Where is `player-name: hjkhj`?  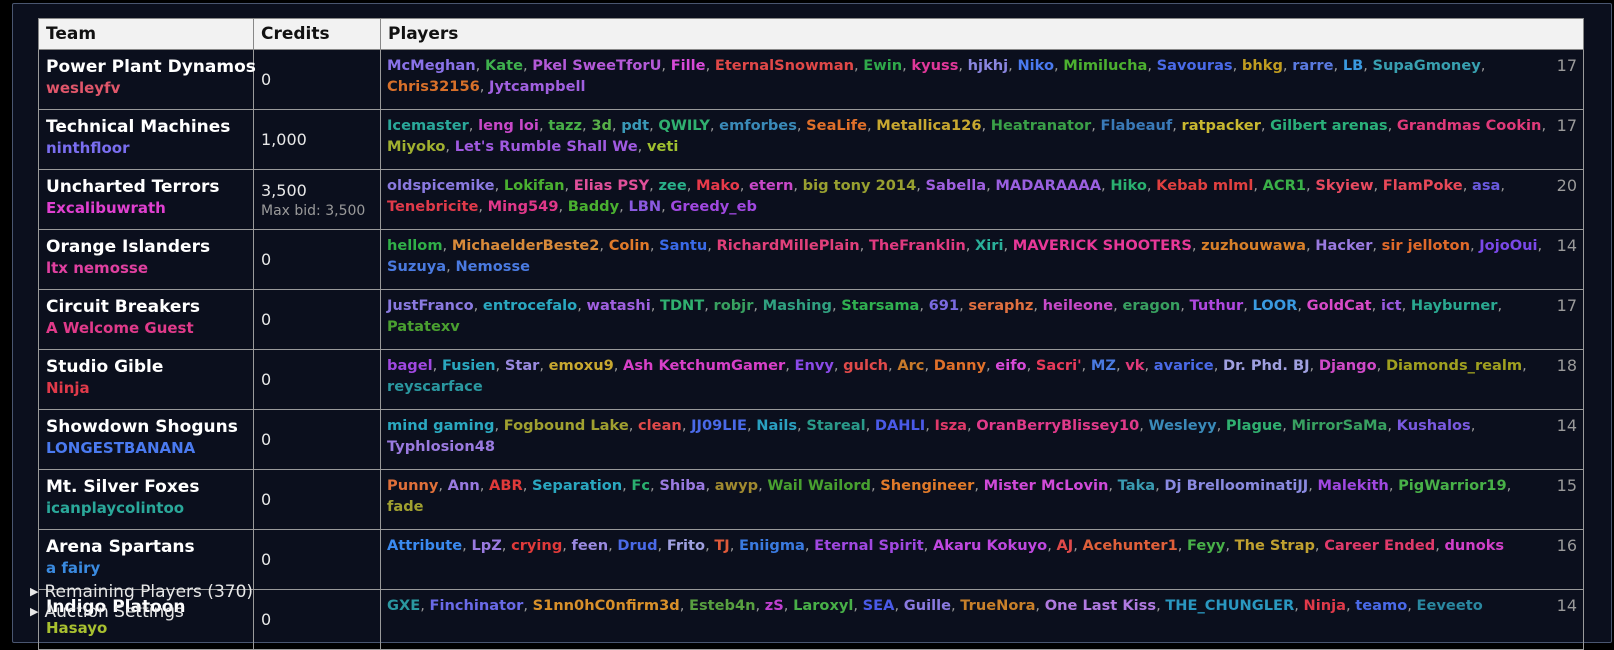 player-name: hjkhj is located at coordinates (988, 65).